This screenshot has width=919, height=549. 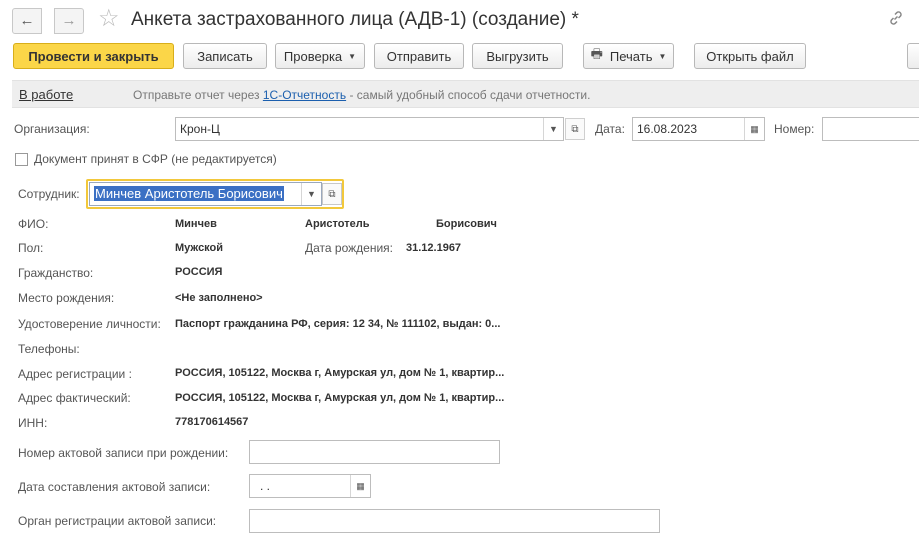 I want to click on gender-label: Пол:, so click(x=31, y=248).